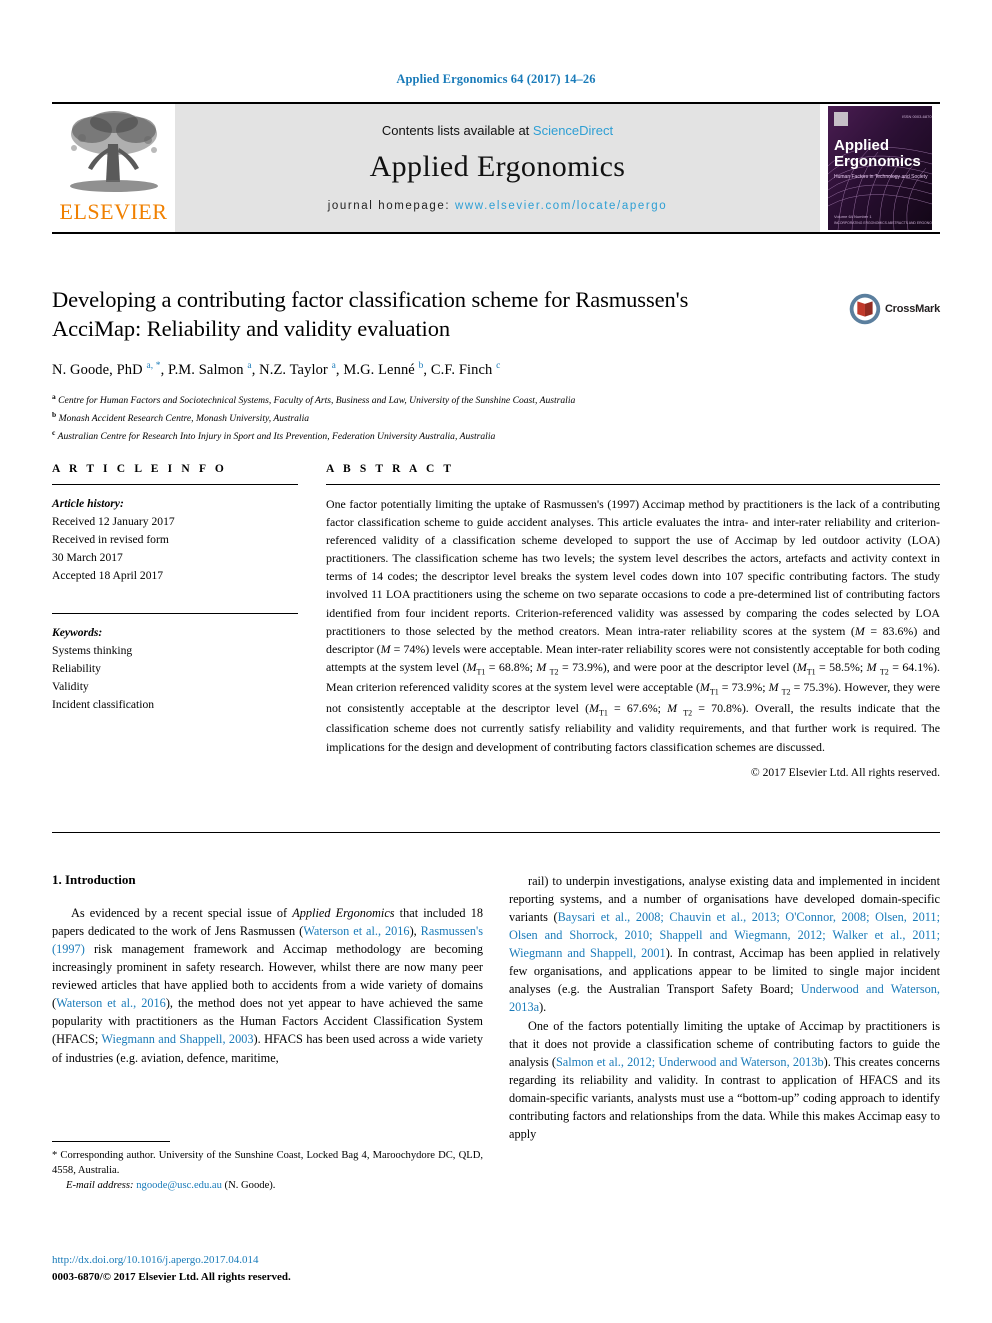 This screenshot has width=992, height=1323. I want to click on article-history-label: Article history:, so click(88, 503).